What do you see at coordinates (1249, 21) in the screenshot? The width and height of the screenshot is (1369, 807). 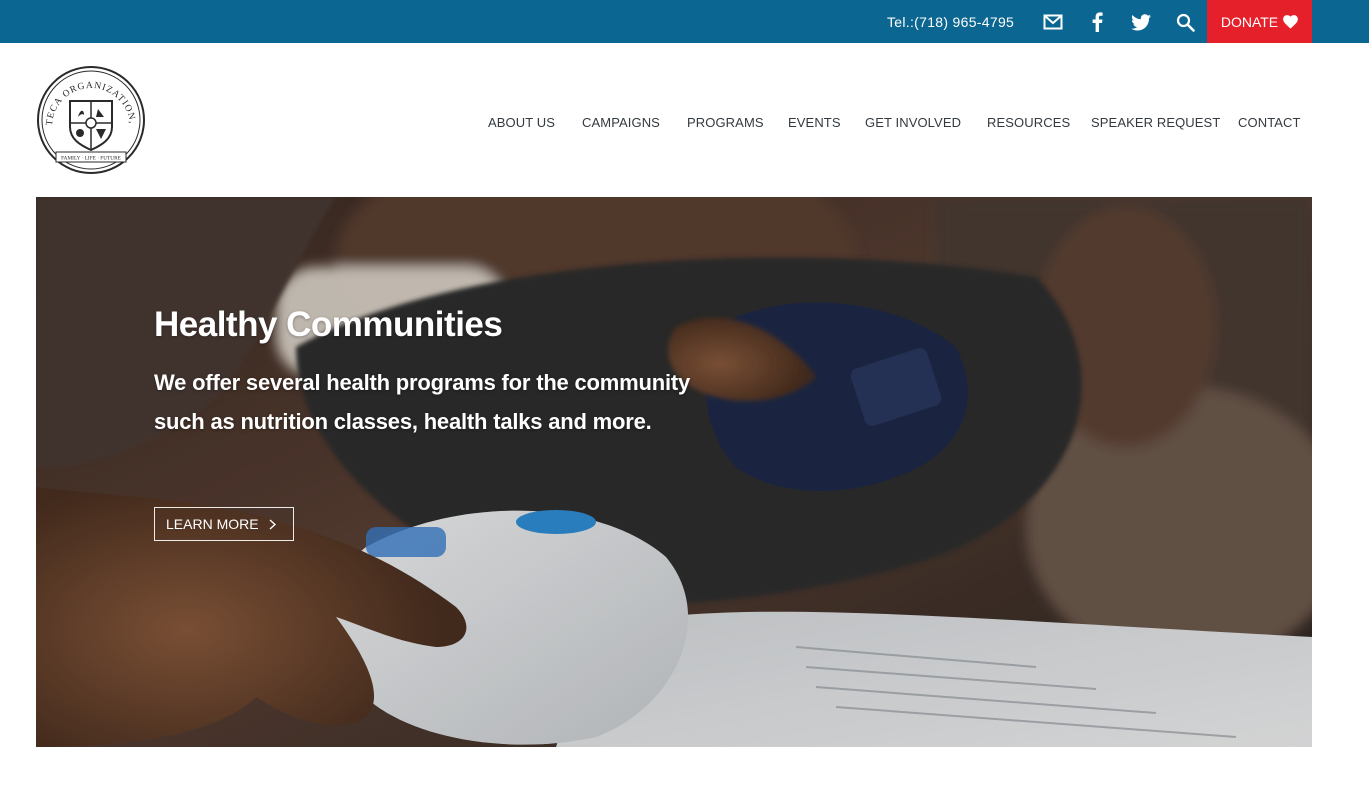 I see `donate-label: DONATE` at bounding box center [1249, 21].